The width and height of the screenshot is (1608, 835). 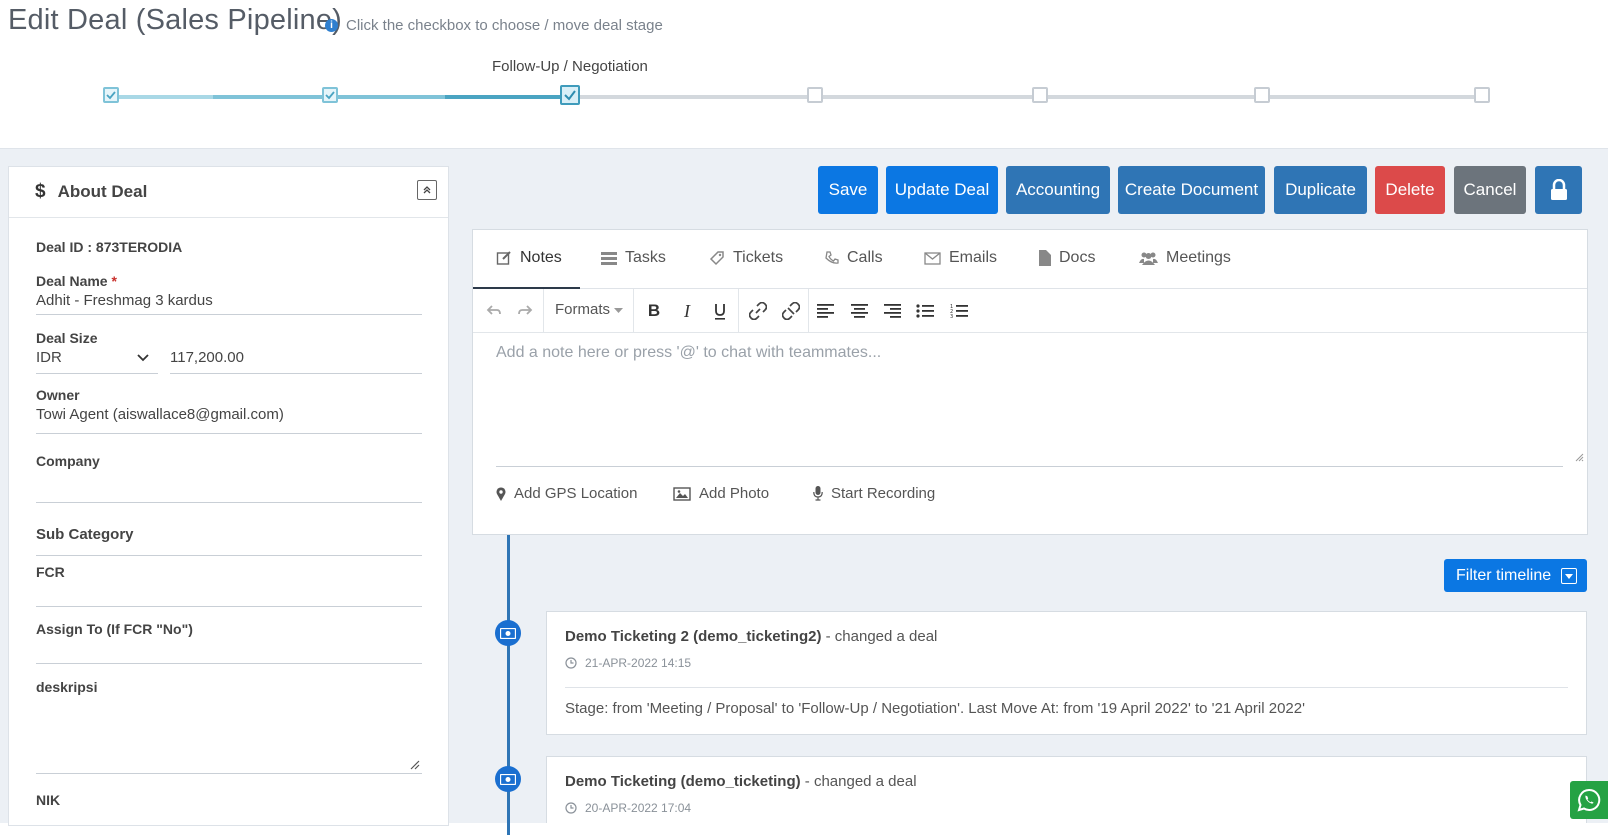 I want to click on description-textarea, so click(x=229, y=734).